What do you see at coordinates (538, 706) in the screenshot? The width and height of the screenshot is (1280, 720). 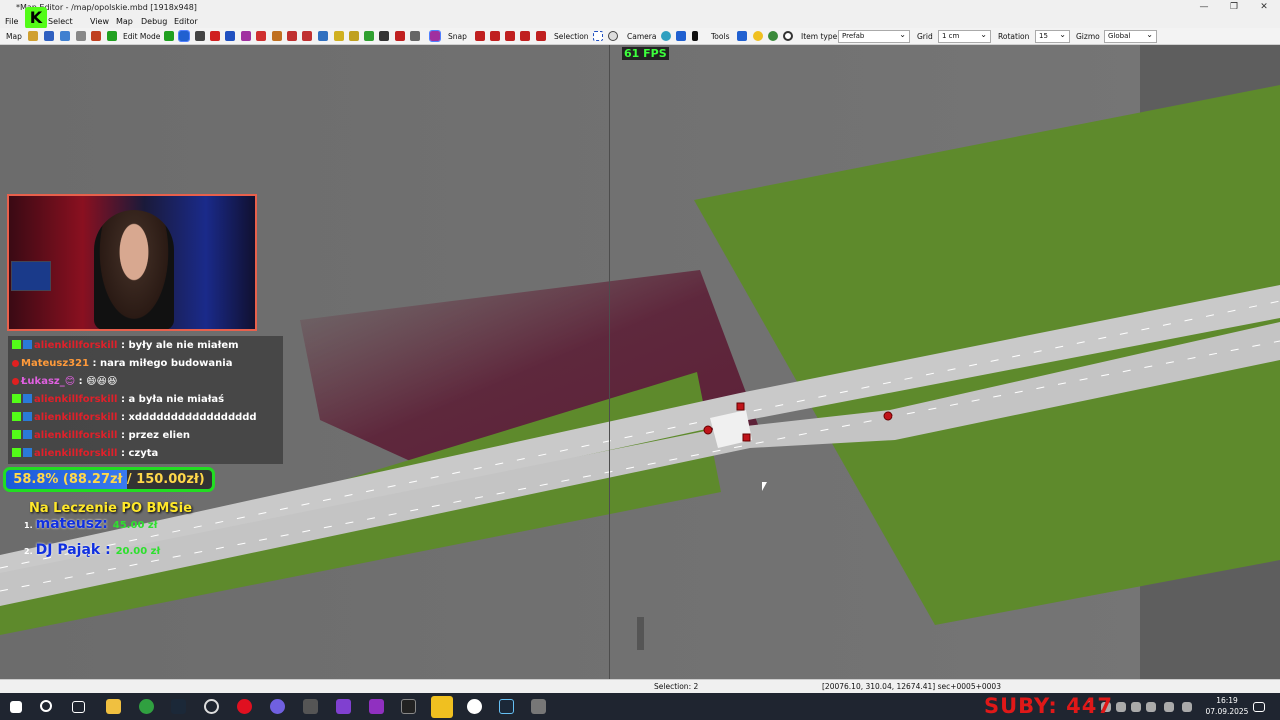 I see `map-editor-taskbar-icon` at bounding box center [538, 706].